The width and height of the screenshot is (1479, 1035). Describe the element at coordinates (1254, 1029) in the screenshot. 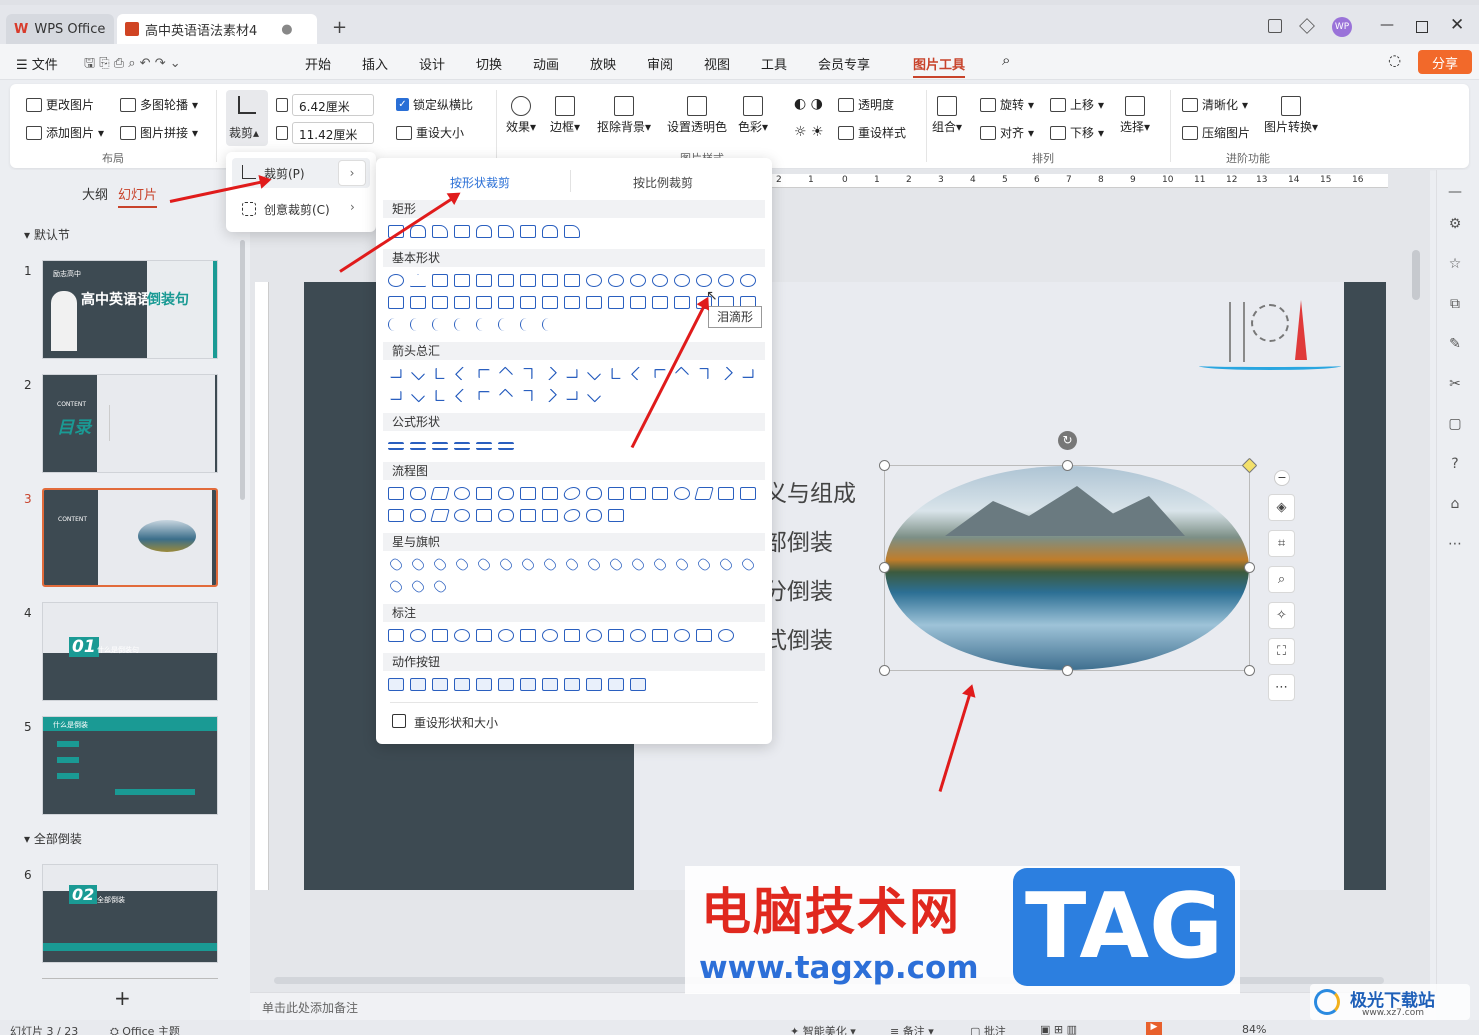

I see `zoom-level: 84%` at that location.